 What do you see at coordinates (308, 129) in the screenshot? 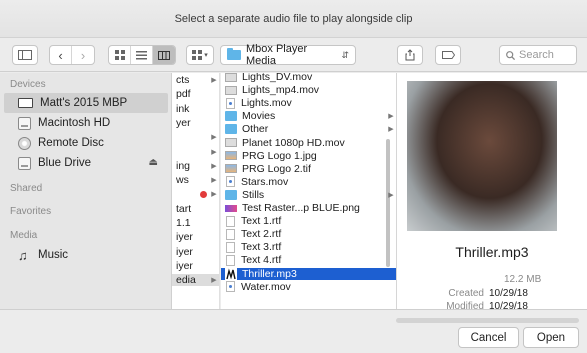
I see `list-item: Other ▶` at bounding box center [308, 129].